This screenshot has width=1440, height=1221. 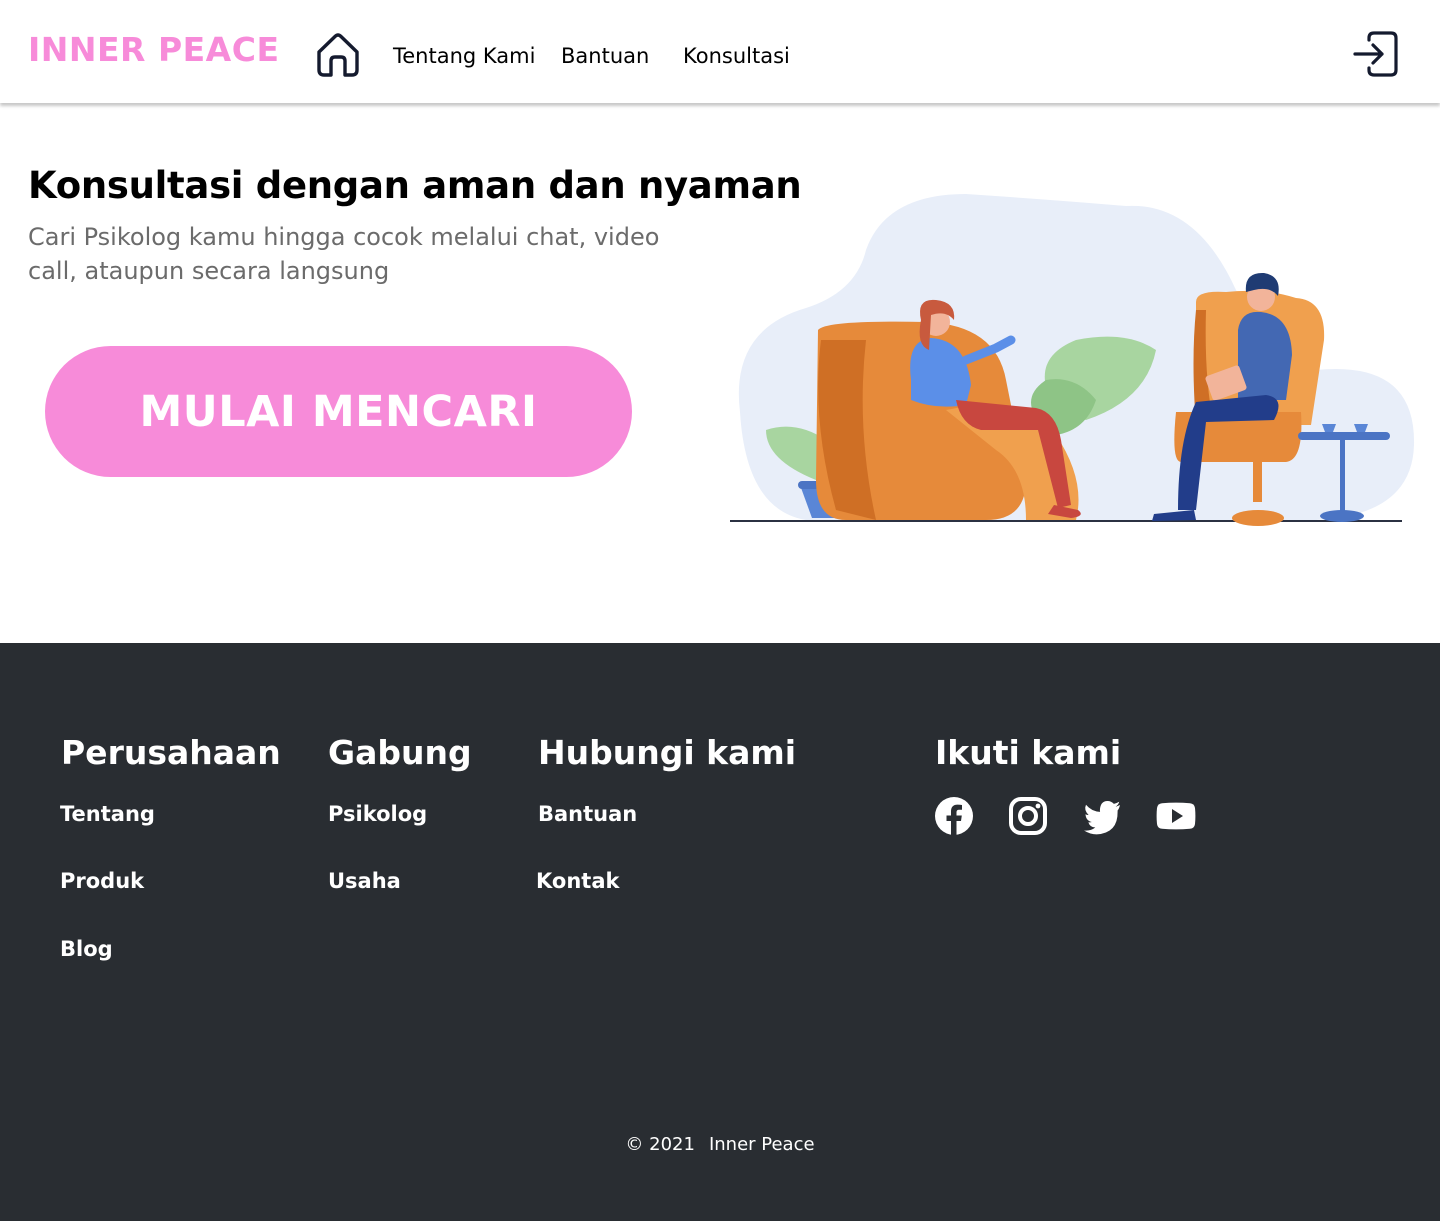 What do you see at coordinates (102, 881) in the screenshot?
I see `footer-link-produk: Produk` at bounding box center [102, 881].